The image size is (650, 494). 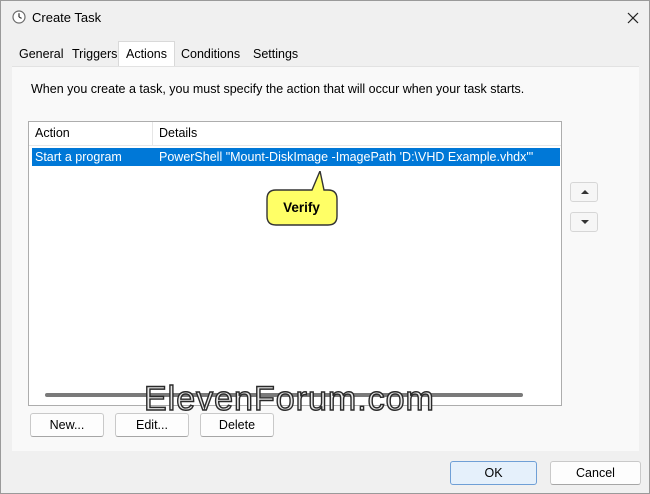 What do you see at coordinates (94, 57) in the screenshot?
I see `tab-triggers: Triggers` at bounding box center [94, 57].